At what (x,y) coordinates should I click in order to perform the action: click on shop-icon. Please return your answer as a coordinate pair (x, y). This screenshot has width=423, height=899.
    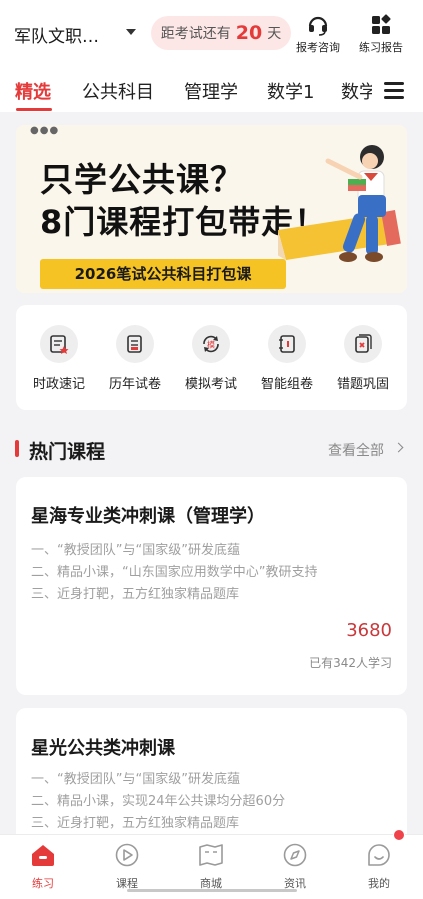
    Looking at the image, I should click on (211, 855).